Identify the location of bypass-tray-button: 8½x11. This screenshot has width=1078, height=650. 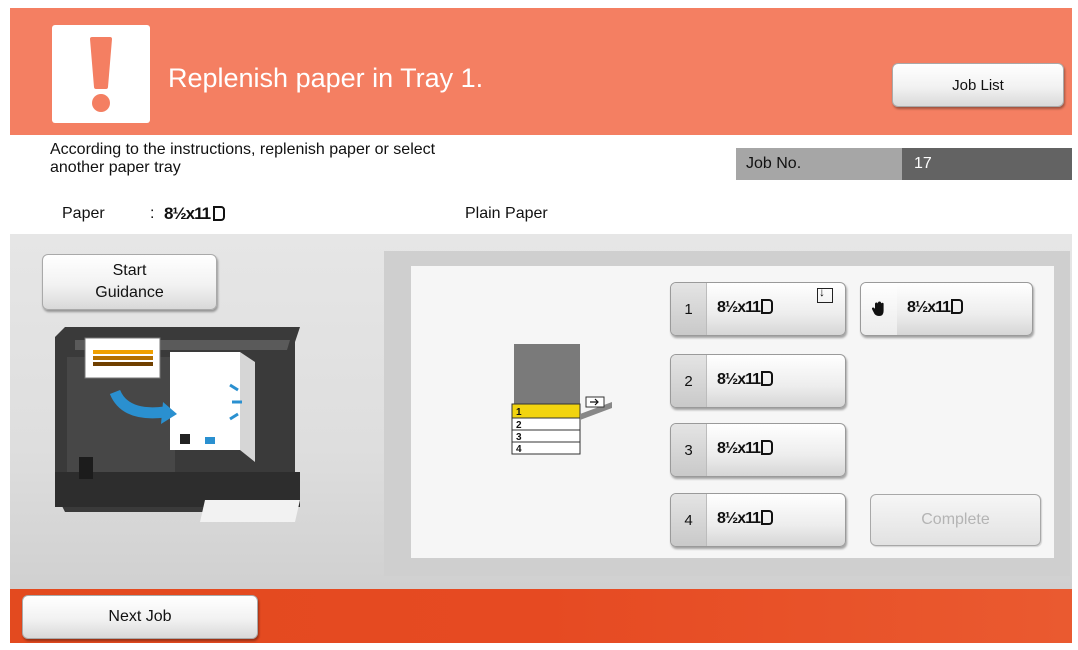
(946, 309).